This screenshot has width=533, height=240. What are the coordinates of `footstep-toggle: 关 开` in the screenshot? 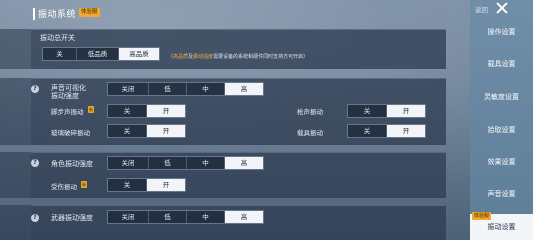 It's located at (146, 111).